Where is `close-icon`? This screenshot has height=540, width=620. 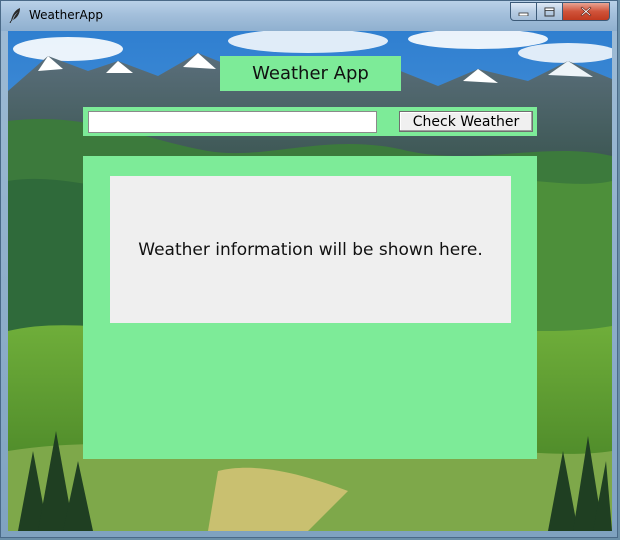 close-icon is located at coordinates (586, 11).